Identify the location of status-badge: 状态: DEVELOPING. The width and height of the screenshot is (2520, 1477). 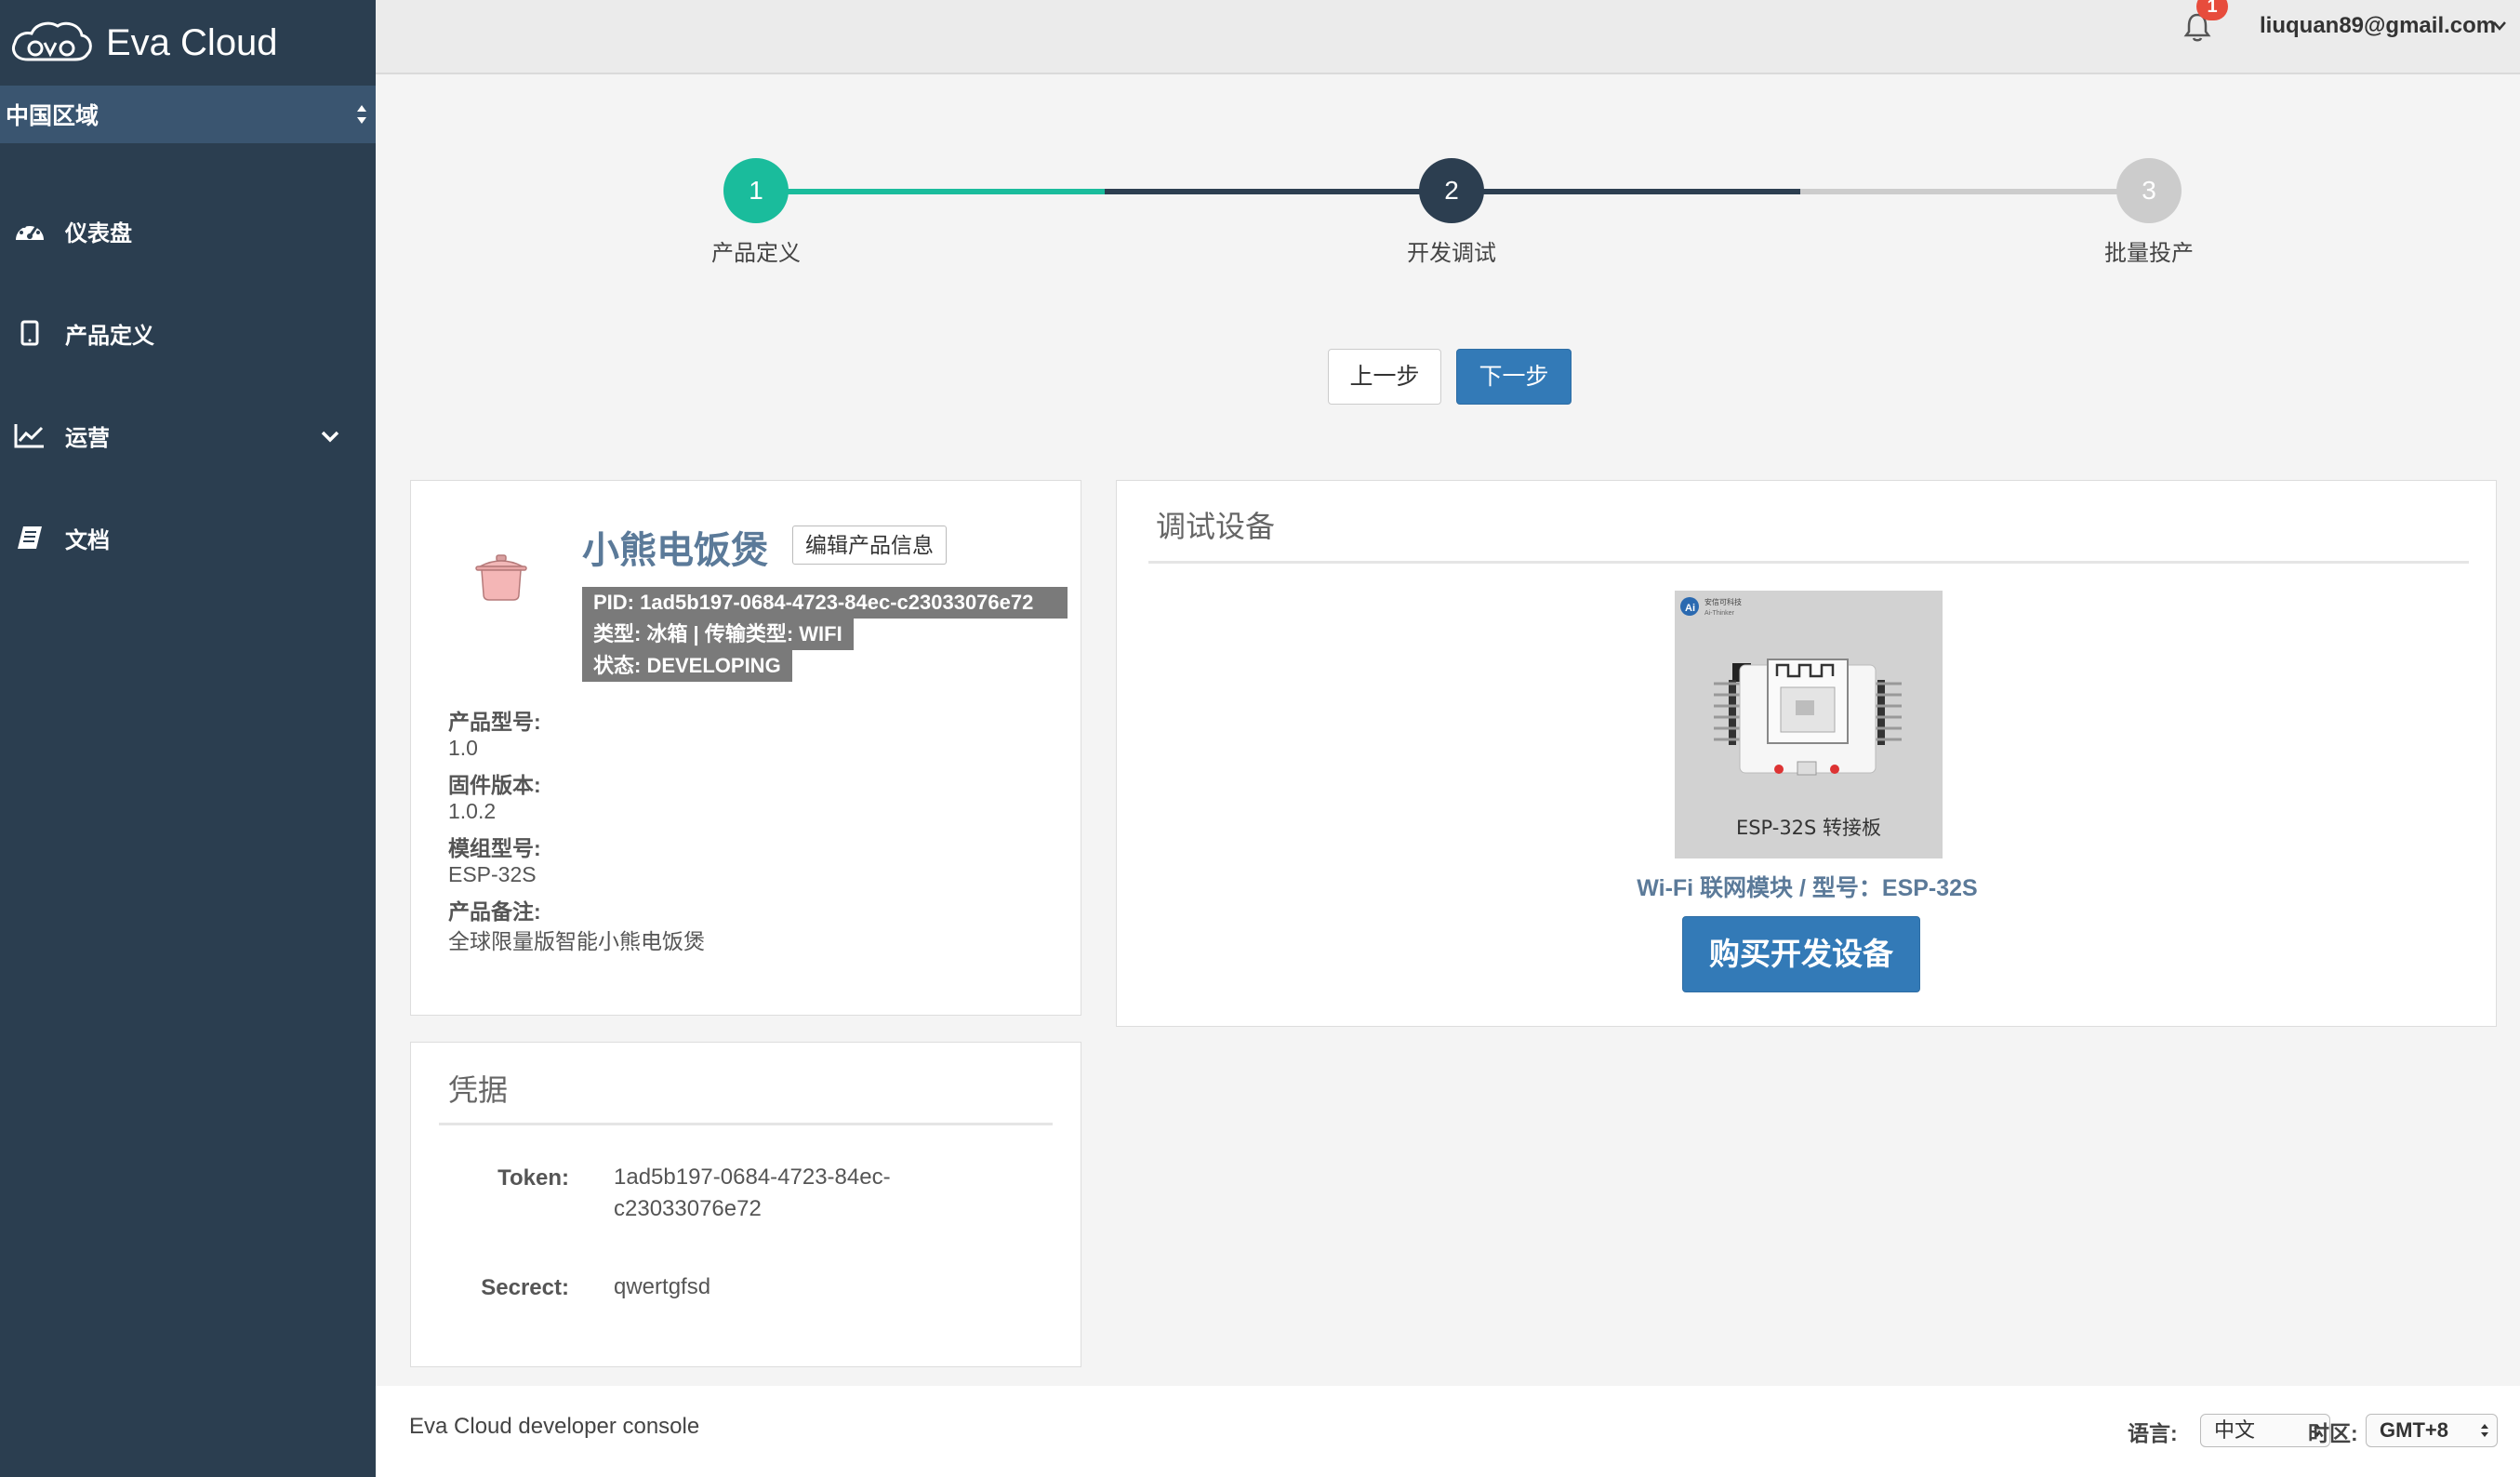
(687, 666).